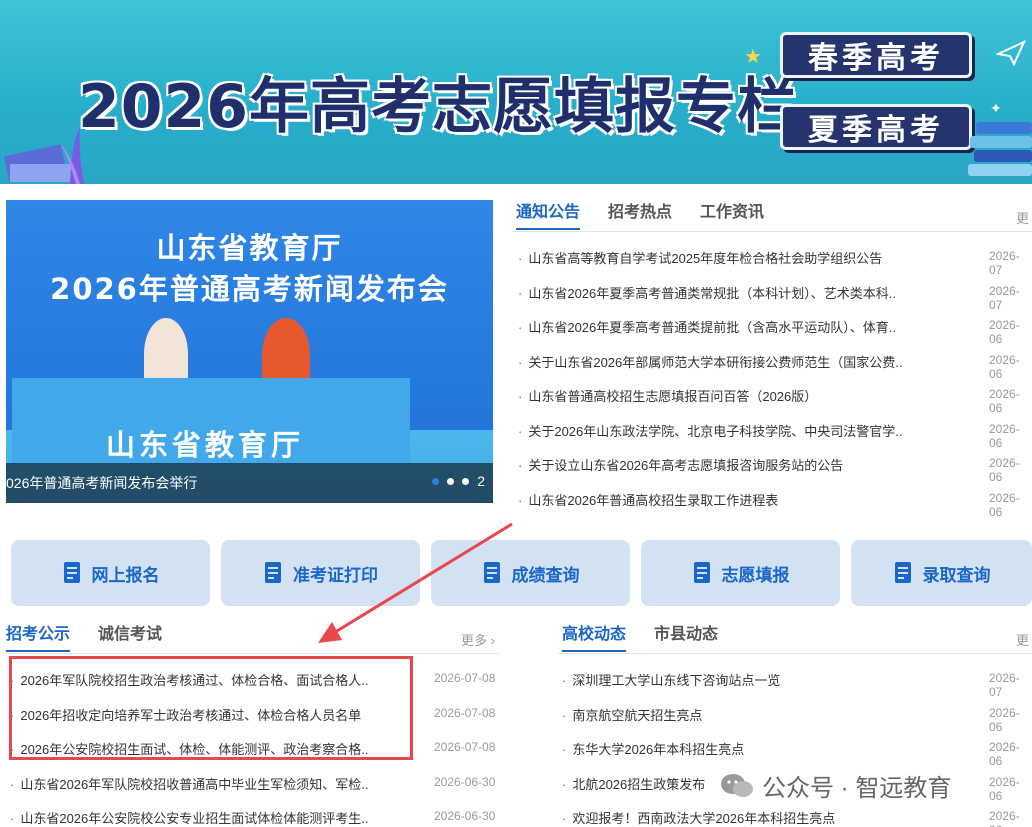 The image size is (1032, 827). Describe the element at coordinates (718, 361) in the screenshot. I see `notice-item: 关于山东省2026年部属师范大学本研衔接公费师范生（国家公费..` at that location.